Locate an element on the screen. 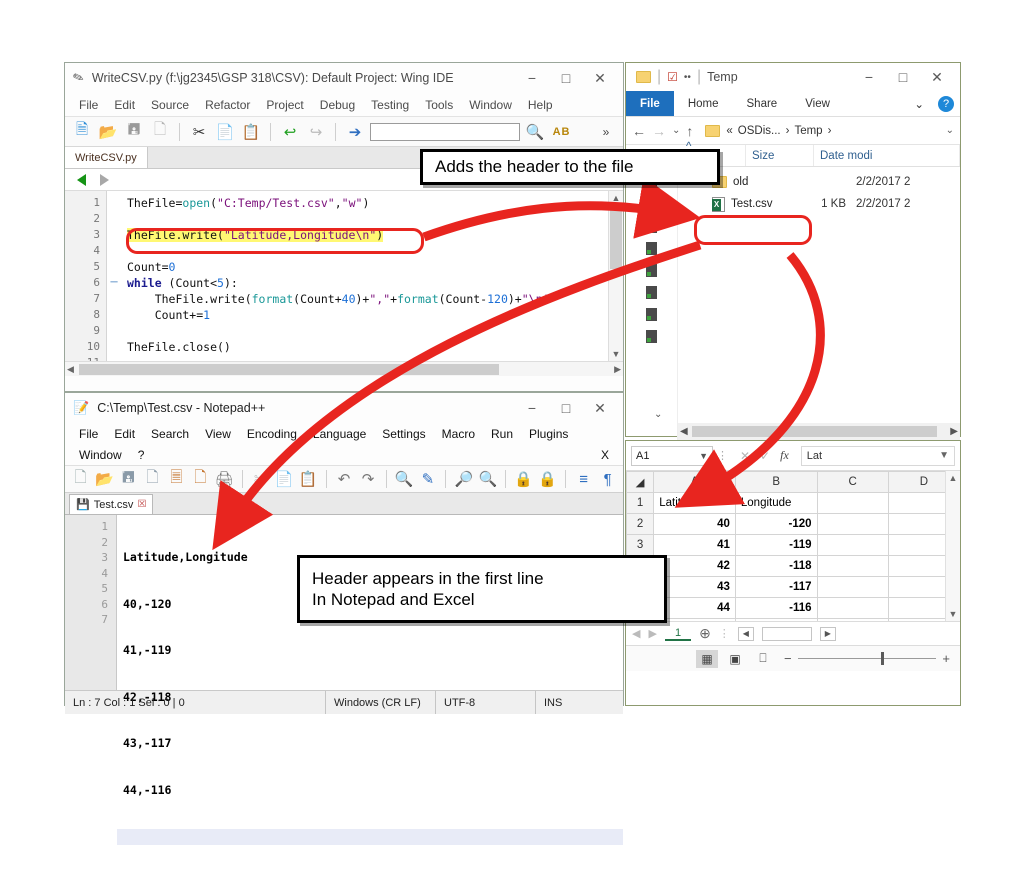 The image size is (1024, 876). menu-edit: Edit is located at coordinates (124, 105).